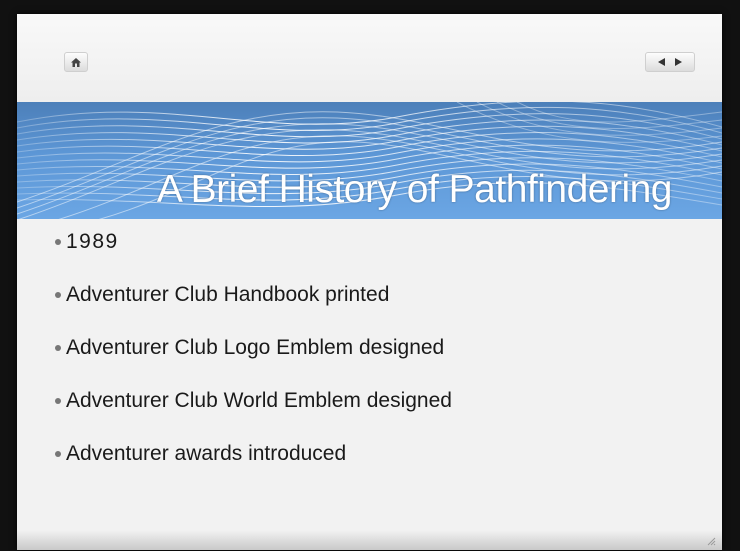  What do you see at coordinates (206, 453) in the screenshot?
I see `bullet-text: Adventurer awards introduced` at bounding box center [206, 453].